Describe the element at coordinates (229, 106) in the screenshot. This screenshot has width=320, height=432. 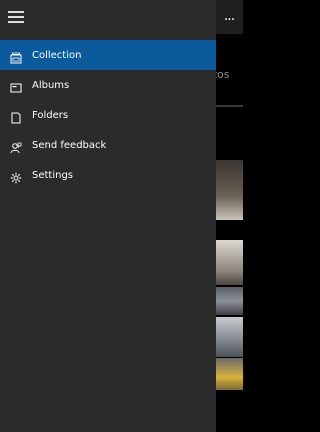
I see `divider` at that location.